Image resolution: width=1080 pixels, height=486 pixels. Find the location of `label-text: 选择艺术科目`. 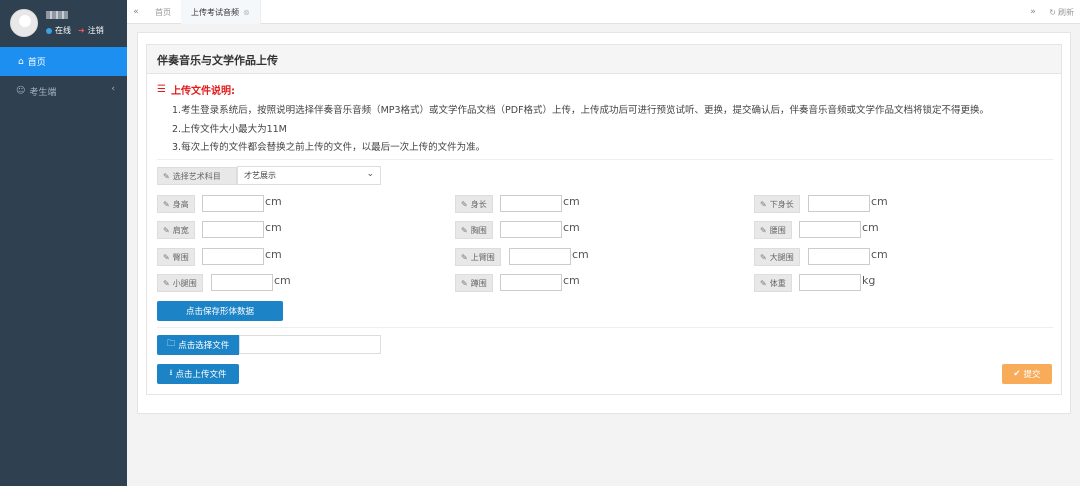

label-text: 选择艺术科目 is located at coordinates (196, 176).